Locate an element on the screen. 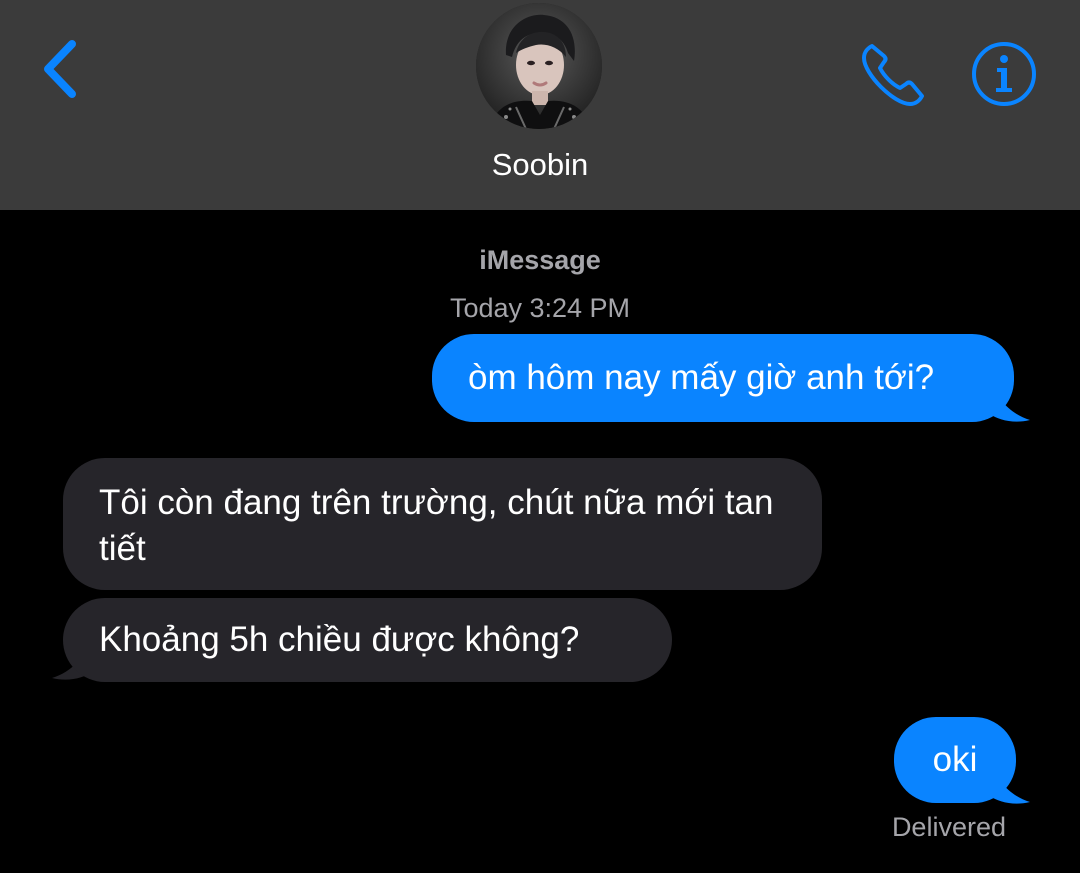 Image resolution: width=1080 pixels, height=873 pixels. message-text: oki is located at coordinates (955, 759).